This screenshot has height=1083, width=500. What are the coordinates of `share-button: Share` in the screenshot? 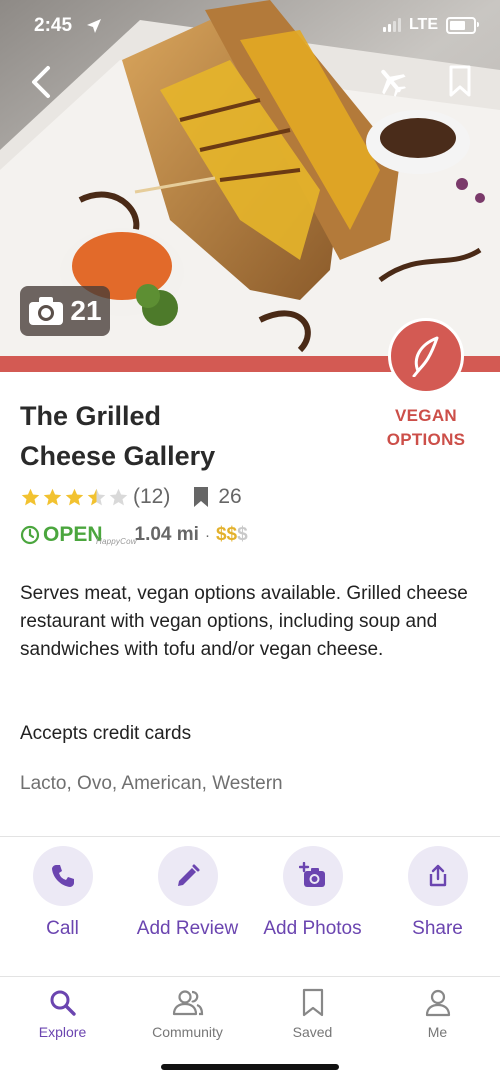 It's located at (437, 893).